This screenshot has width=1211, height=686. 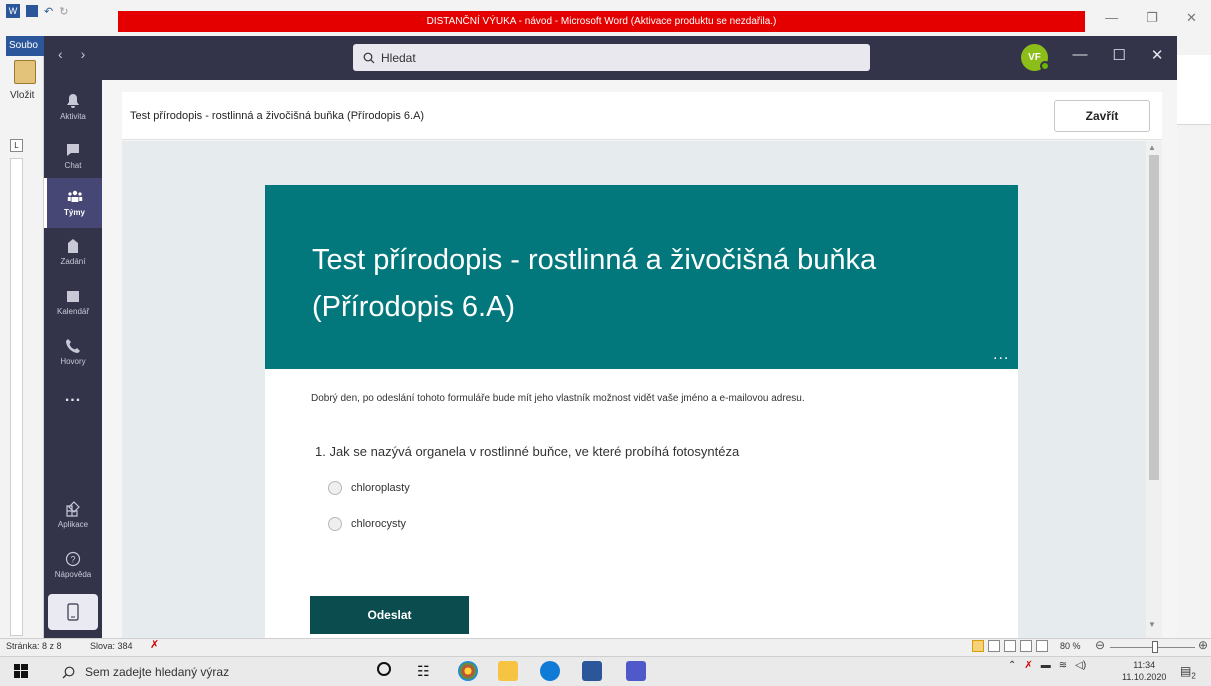 I want to click on zoom-slider-thumb, so click(x=1155, y=647).